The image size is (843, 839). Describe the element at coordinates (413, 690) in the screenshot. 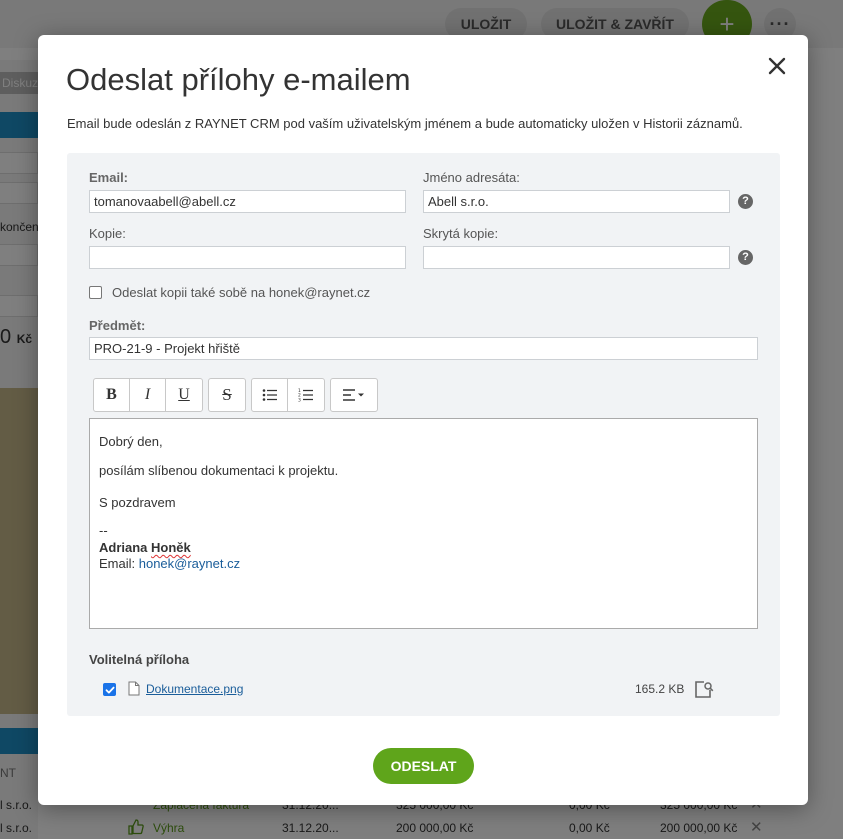

I see `attachment-item: Dokumentace.png 165.2 KB` at that location.